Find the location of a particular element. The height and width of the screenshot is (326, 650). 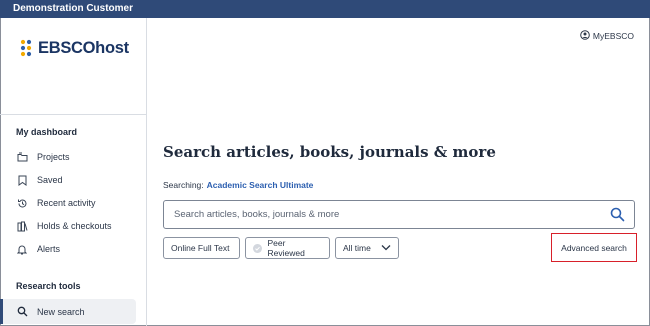

filter-label: Peer Reviewed is located at coordinates (286, 248).